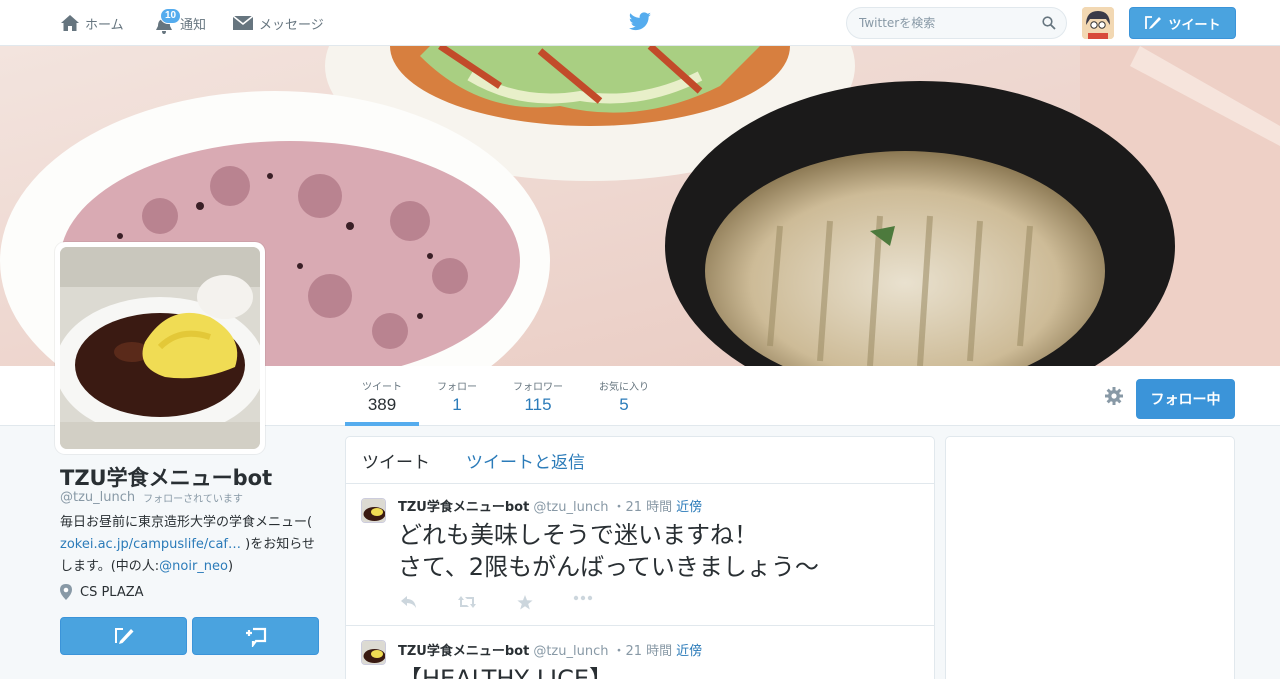 This screenshot has height=679, width=1280. What do you see at coordinates (1090, 557) in the screenshot?
I see `right-sidebar-panel` at bounding box center [1090, 557].